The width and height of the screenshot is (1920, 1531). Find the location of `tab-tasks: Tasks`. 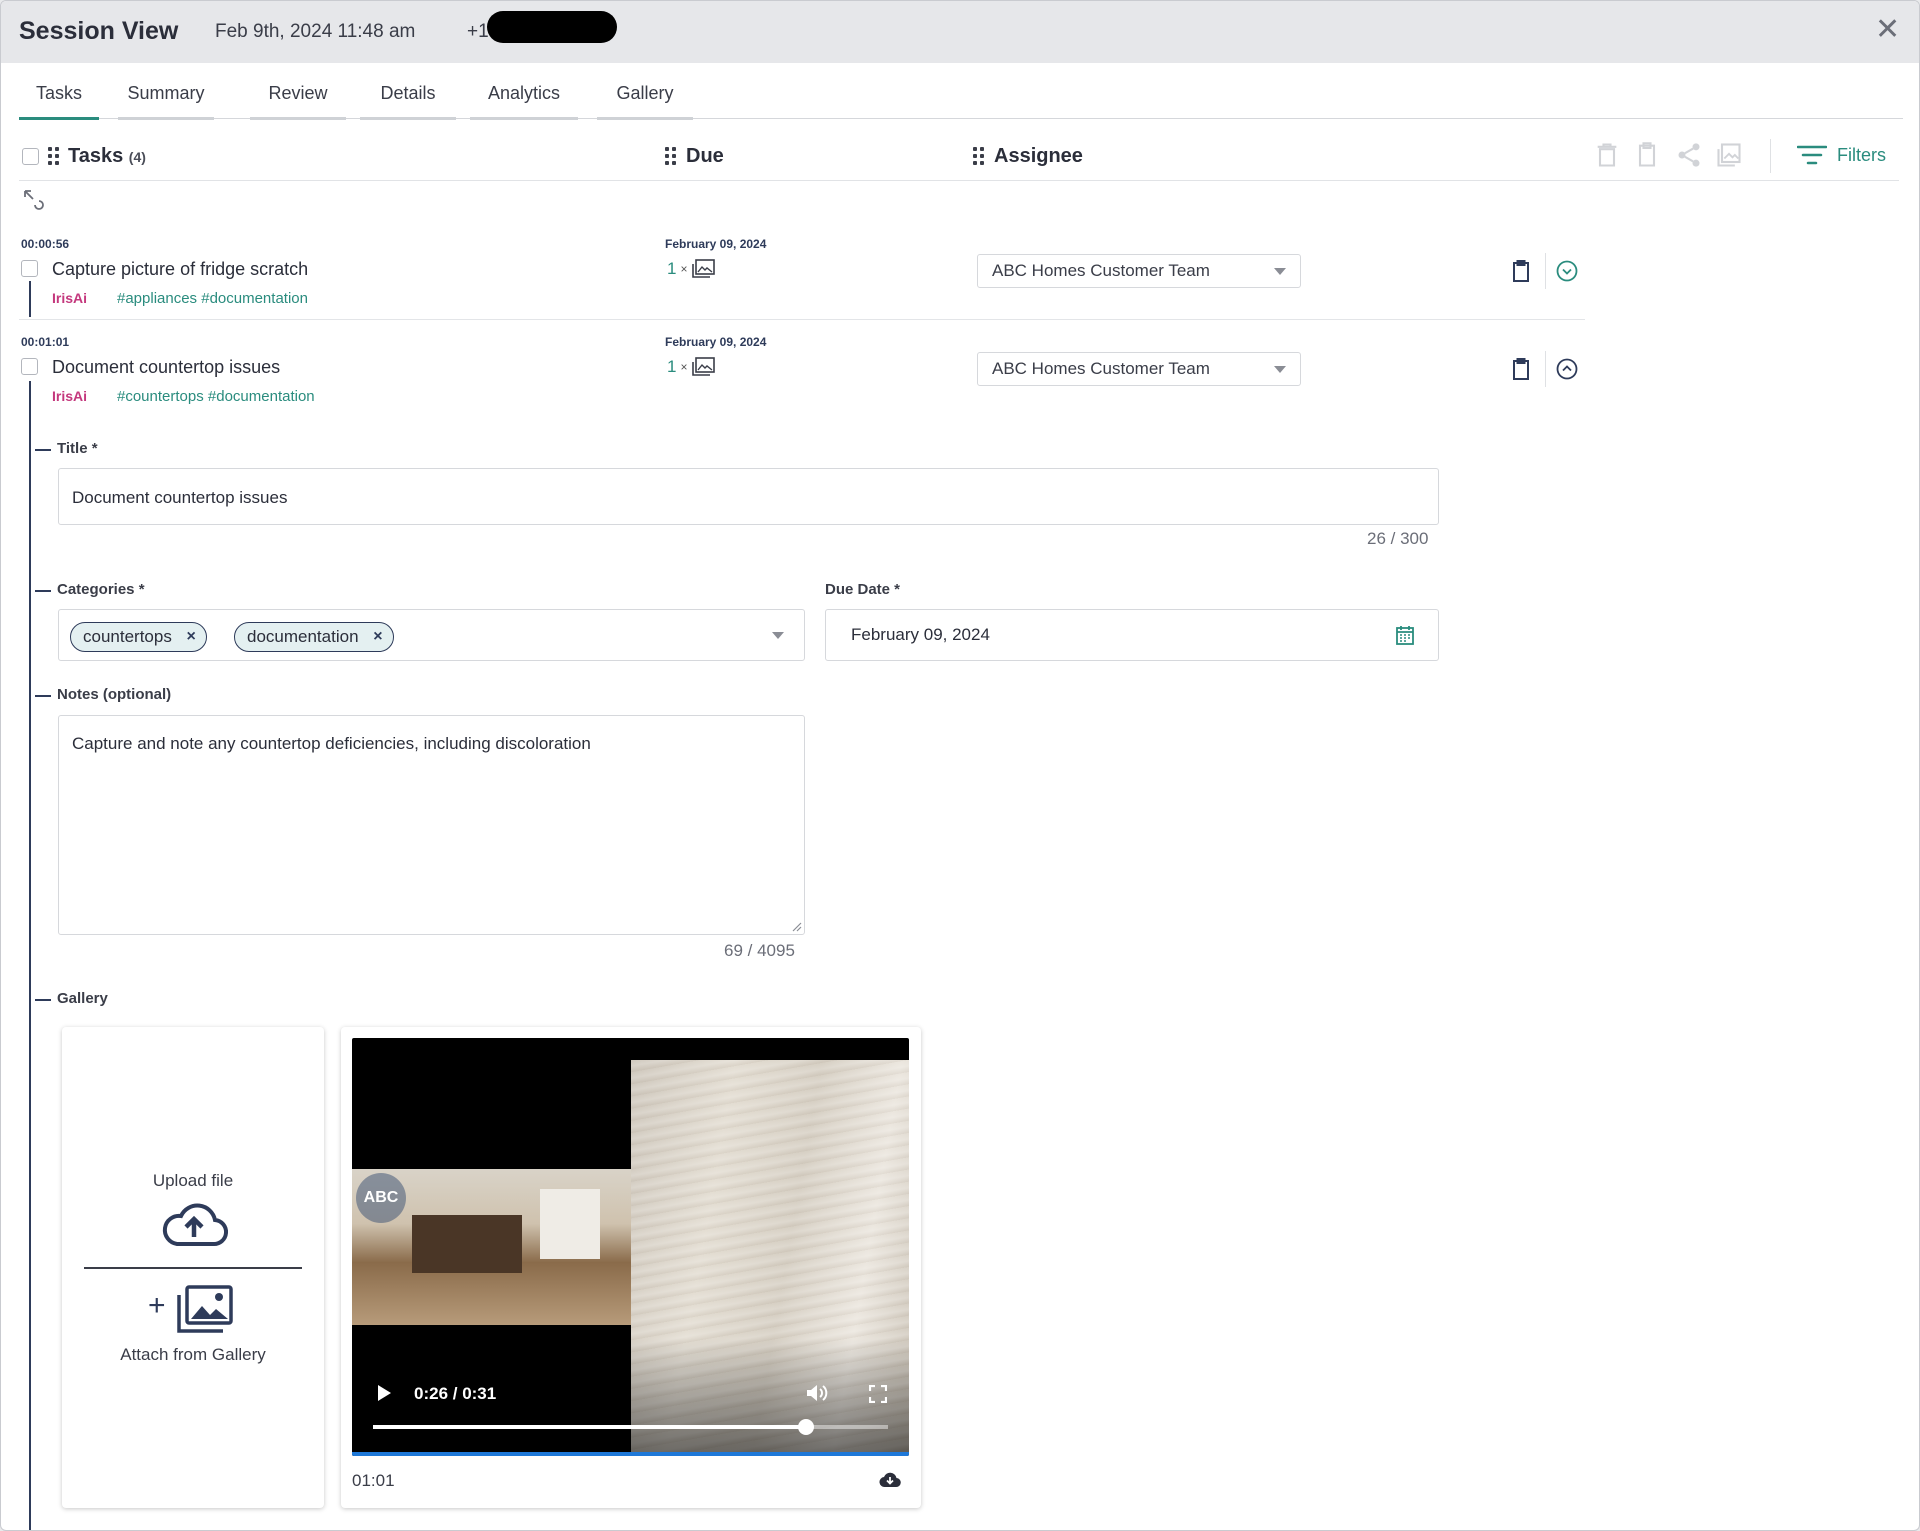

tab-tasks: Tasks is located at coordinates (59, 91).